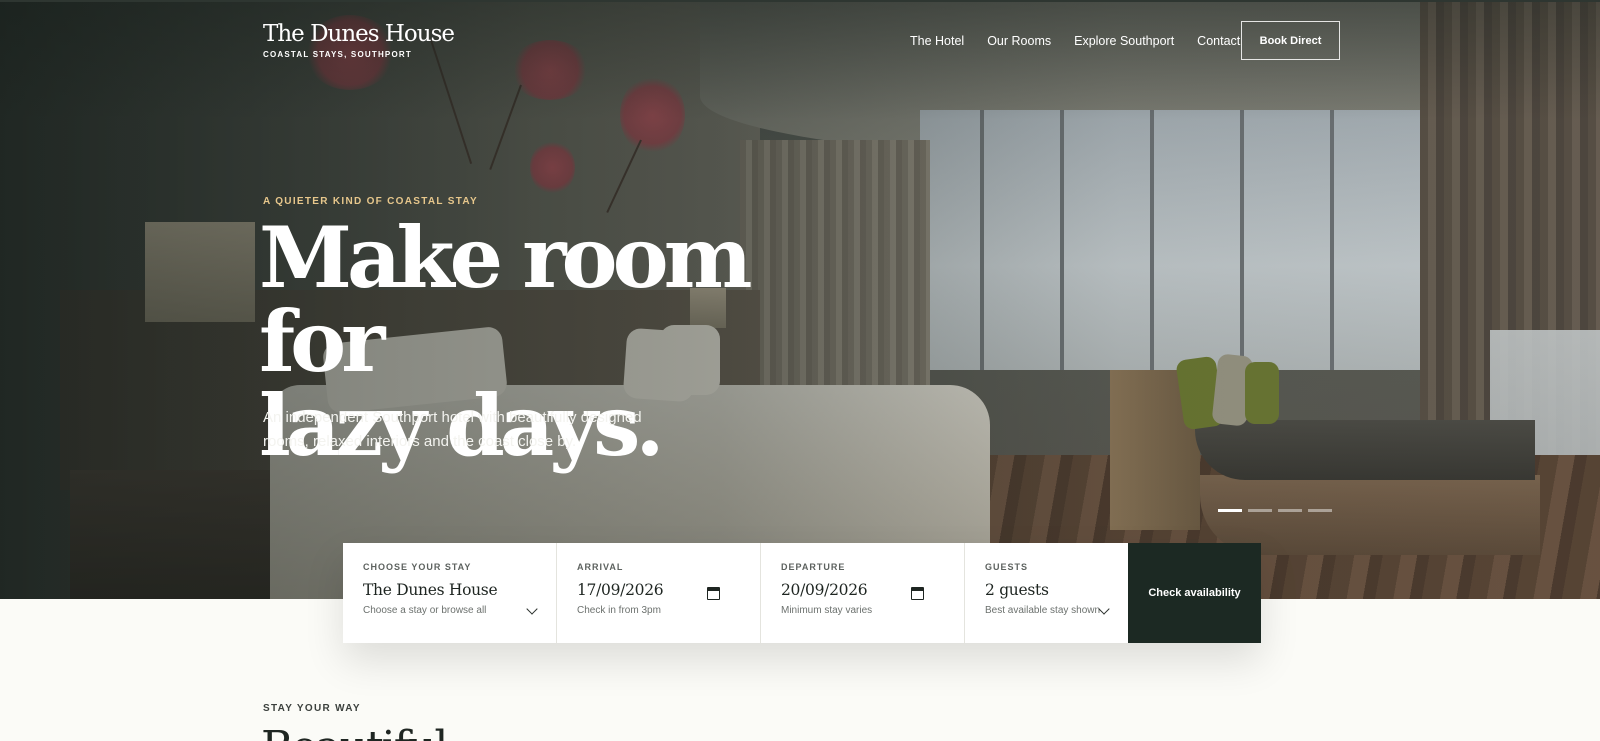 Image resolution: width=1600 pixels, height=741 pixels. I want to click on slider-dots, so click(1275, 510).